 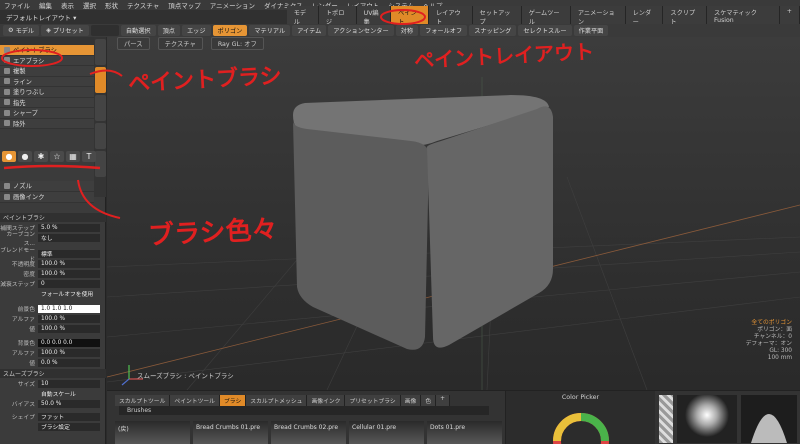 What do you see at coordinates (69, 227) in the screenshot?
I see `interp-step-field: 5.0 %` at bounding box center [69, 227].